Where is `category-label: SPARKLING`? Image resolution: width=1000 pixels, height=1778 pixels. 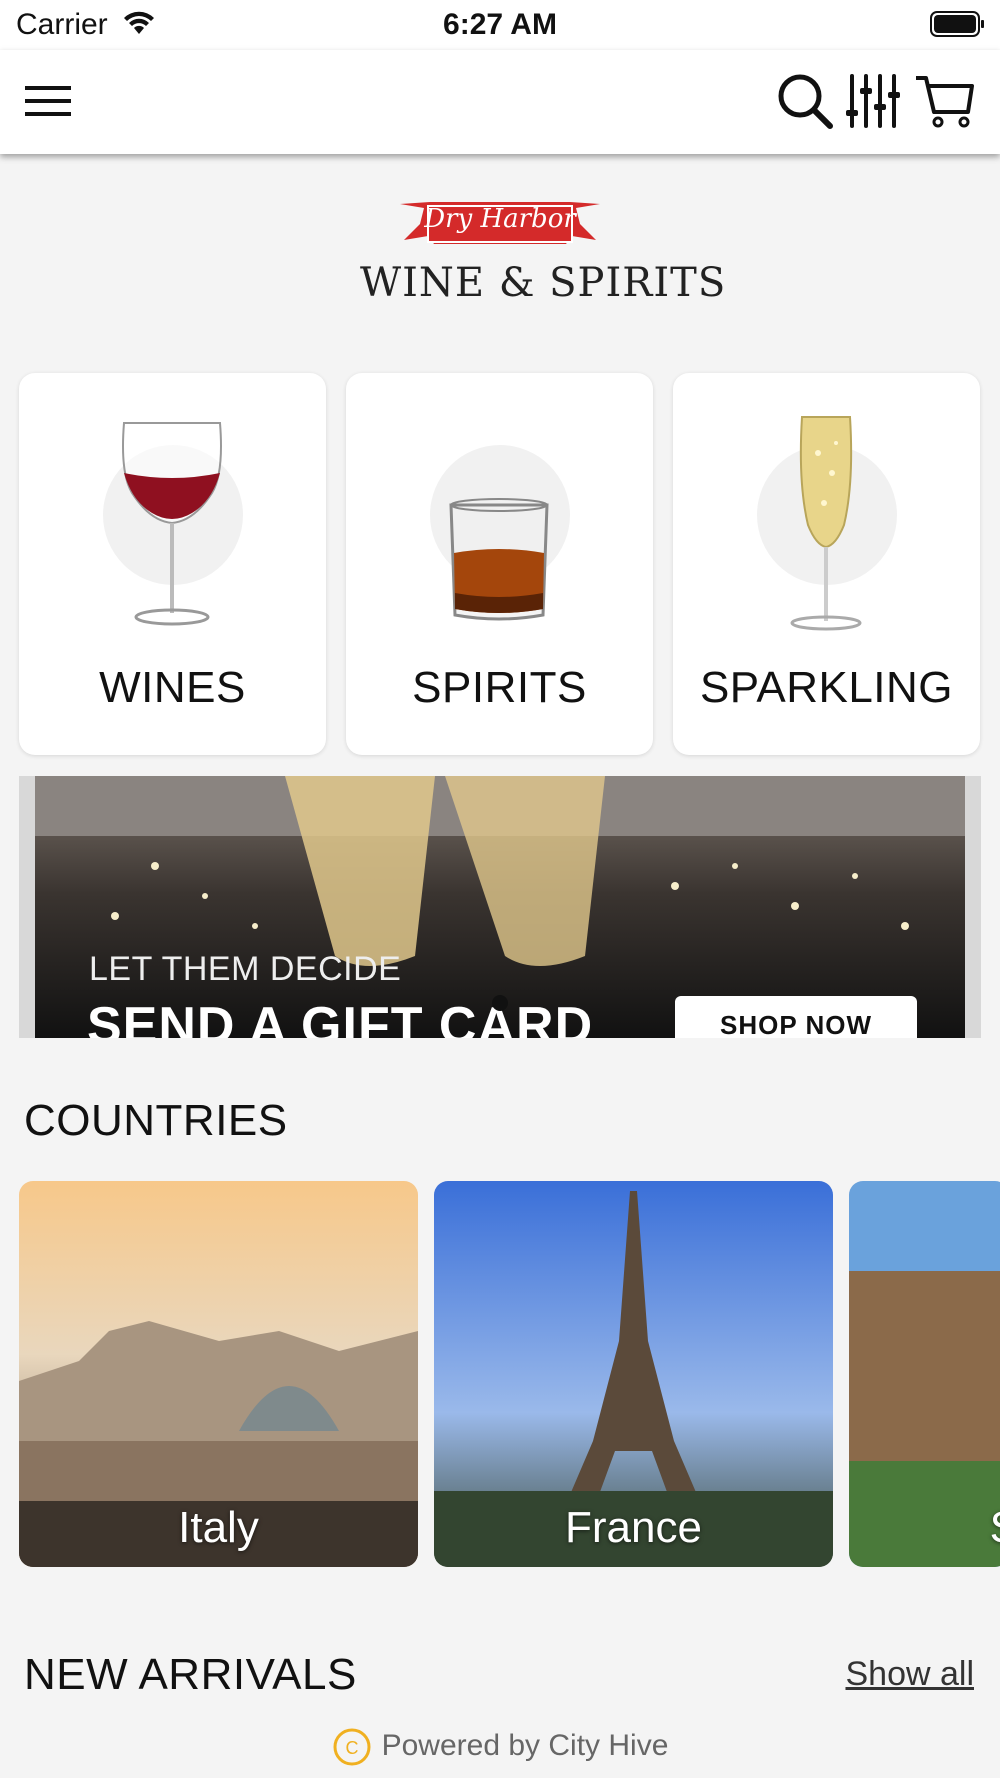
category-label: SPARKLING is located at coordinates (826, 687).